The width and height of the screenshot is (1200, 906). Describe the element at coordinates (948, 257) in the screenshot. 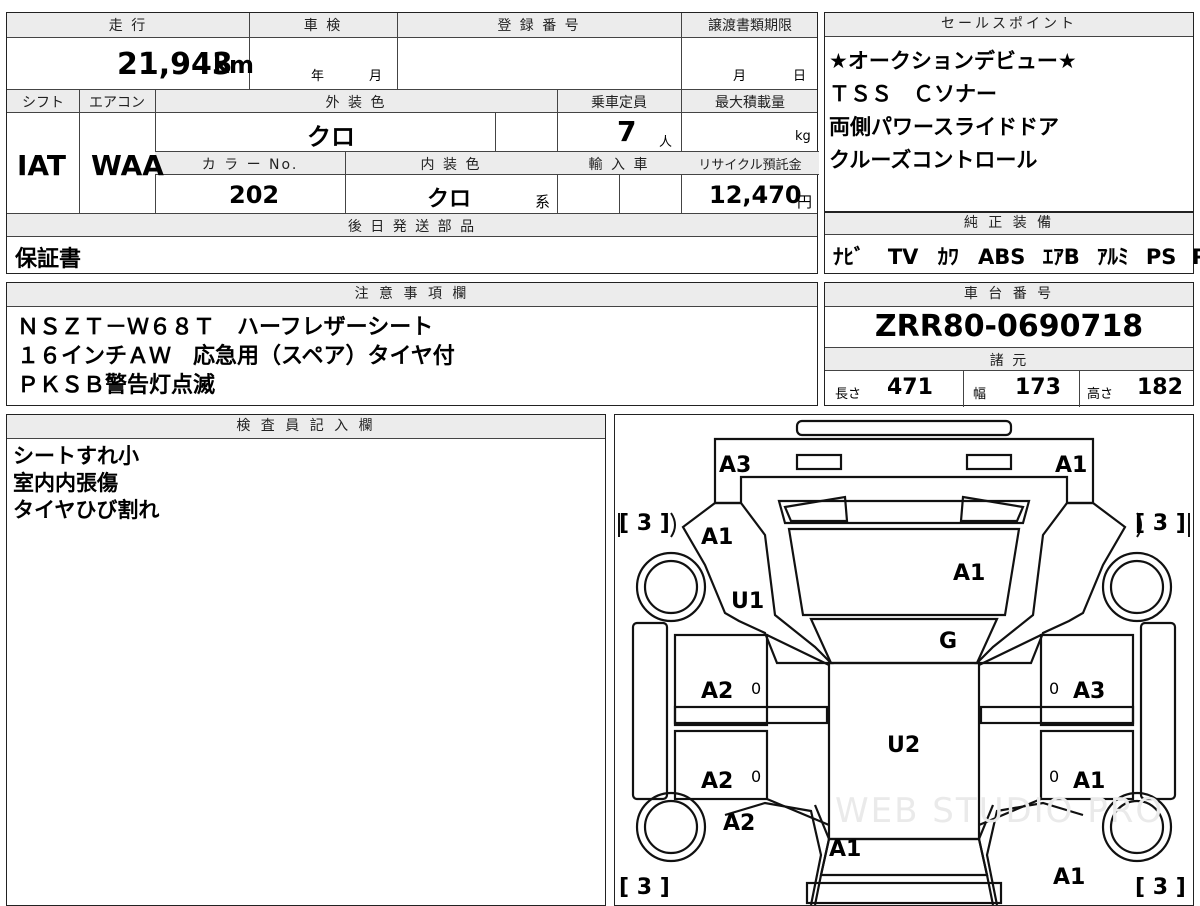

I see `equipment-item: ｶﾜ` at that location.